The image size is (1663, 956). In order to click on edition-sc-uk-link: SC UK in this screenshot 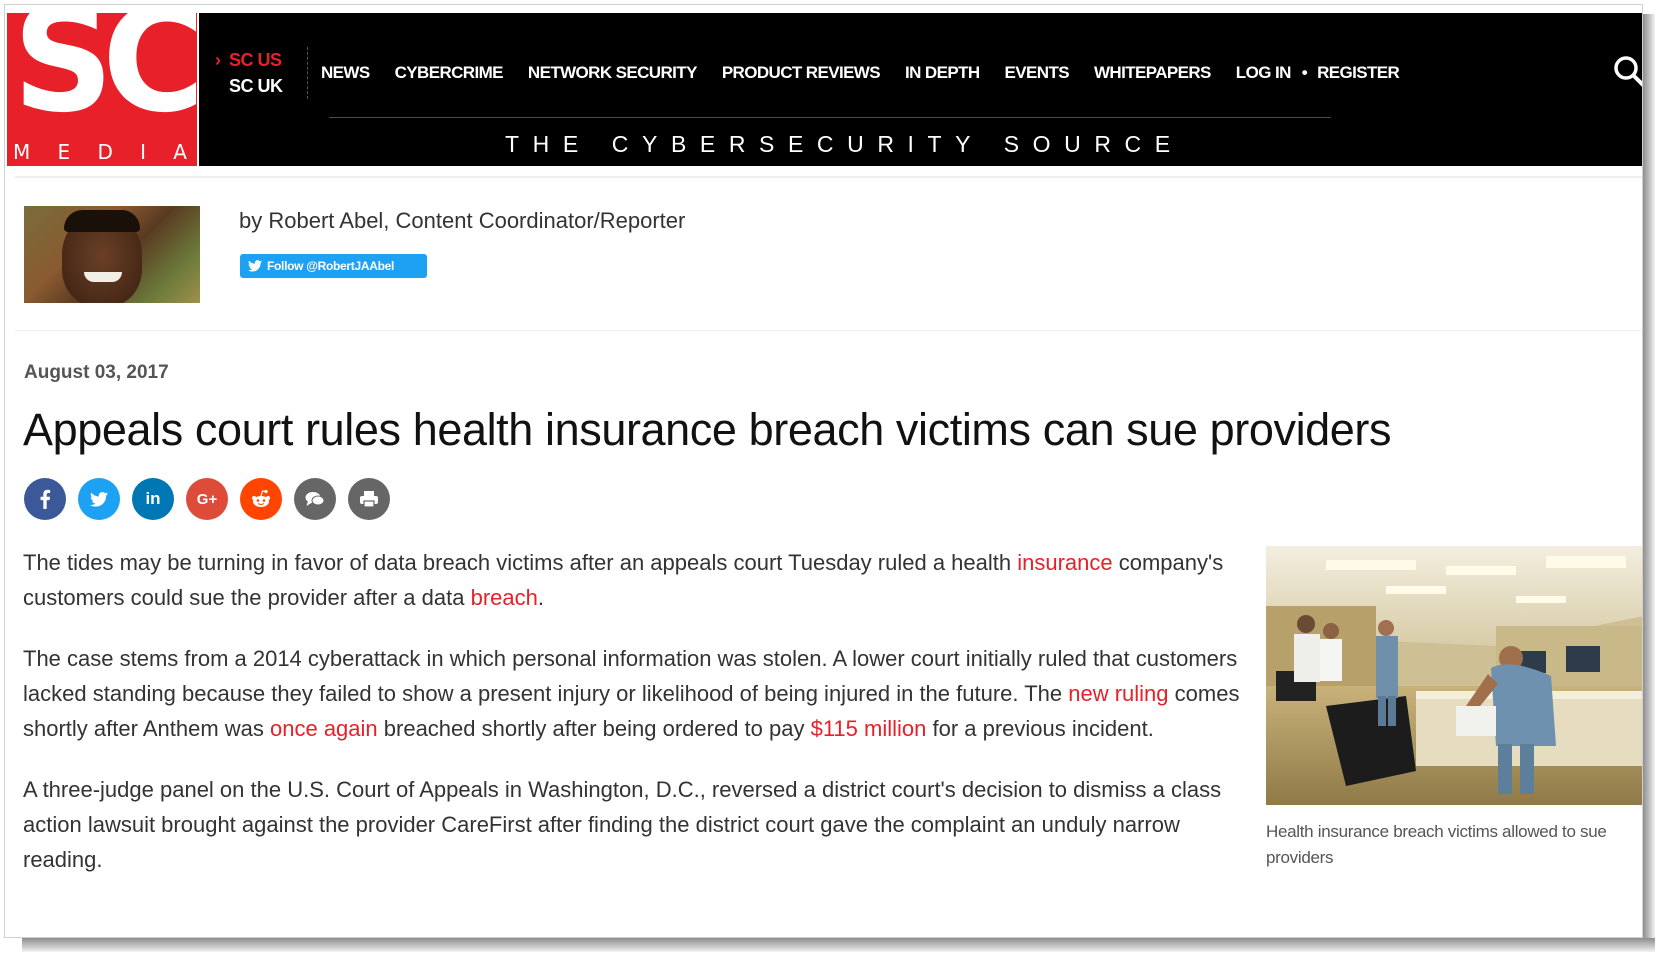, I will do `click(256, 86)`.